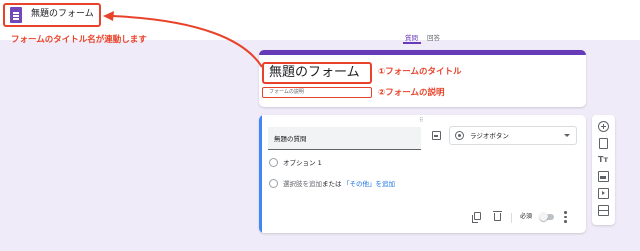 This screenshot has height=251, width=640. I want to click on copy-icon, so click(476, 217).